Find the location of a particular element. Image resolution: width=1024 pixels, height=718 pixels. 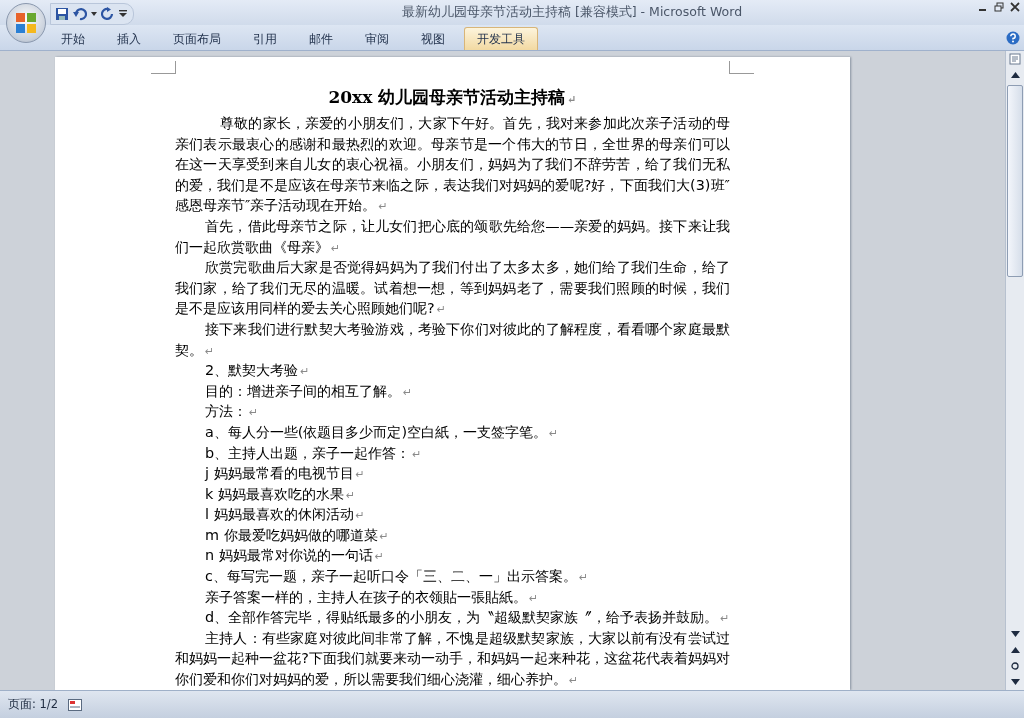

ribbon-tab: 审阅 is located at coordinates (377, 38).